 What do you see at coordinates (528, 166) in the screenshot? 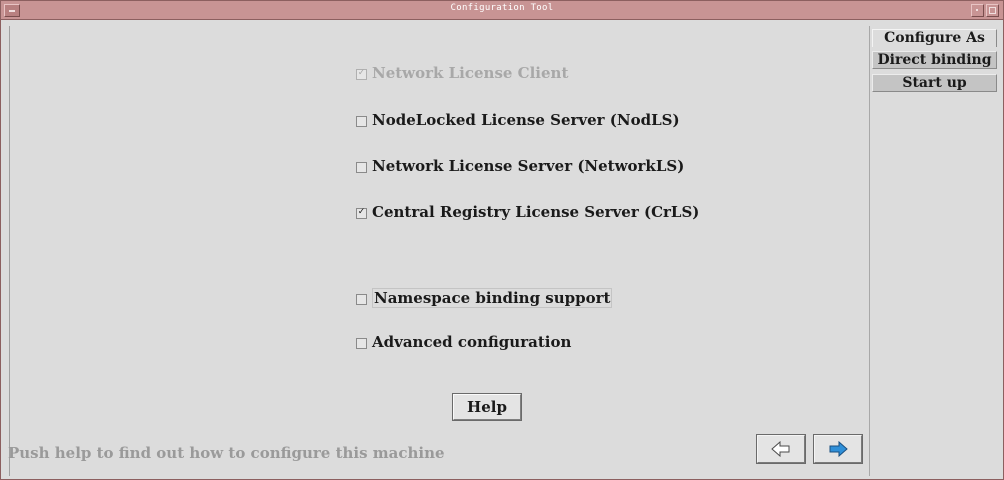
I see `network-license-server-label: Network License Server (NetworkLS)` at bounding box center [528, 166].